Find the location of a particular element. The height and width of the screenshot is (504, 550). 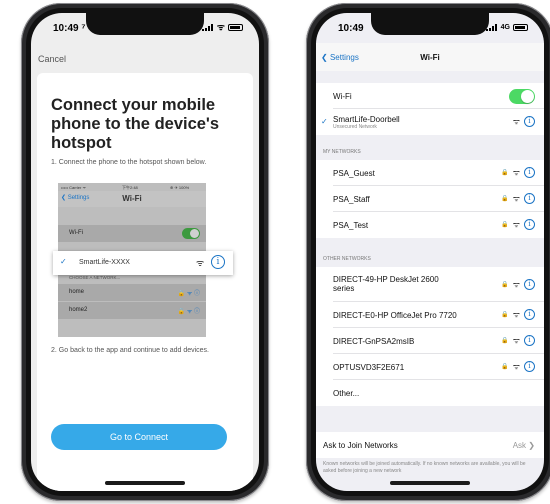

other-networks-header: OTHER NETWORKS is located at coordinates (347, 259).